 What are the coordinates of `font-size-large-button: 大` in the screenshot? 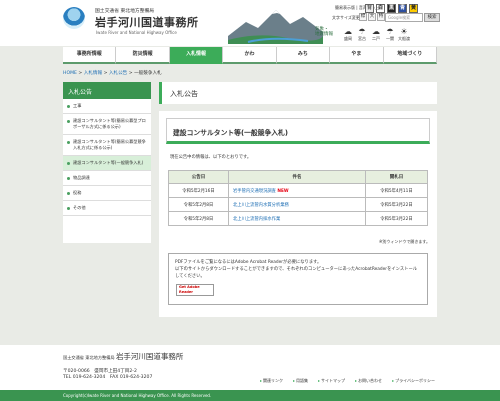 It's located at (372, 17).